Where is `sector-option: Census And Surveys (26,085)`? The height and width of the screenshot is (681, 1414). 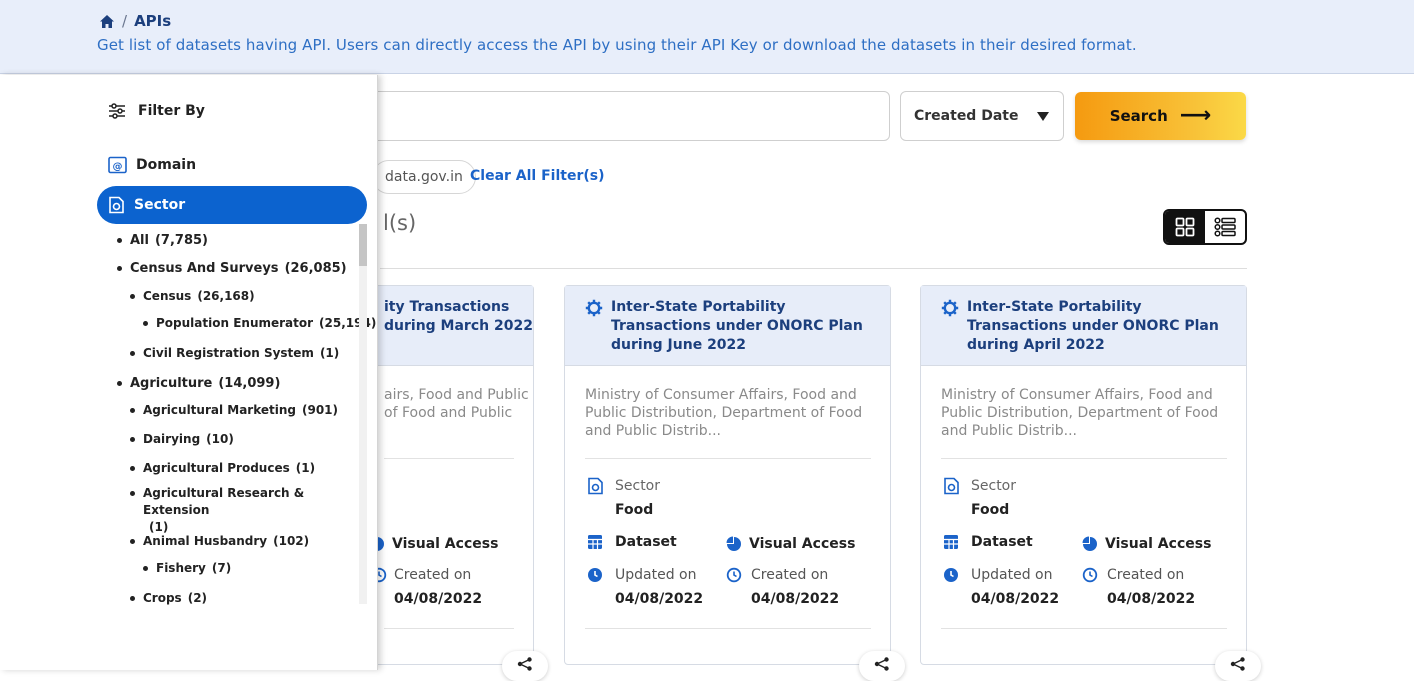 sector-option: Census And Surveys (26,085) is located at coordinates (232, 268).